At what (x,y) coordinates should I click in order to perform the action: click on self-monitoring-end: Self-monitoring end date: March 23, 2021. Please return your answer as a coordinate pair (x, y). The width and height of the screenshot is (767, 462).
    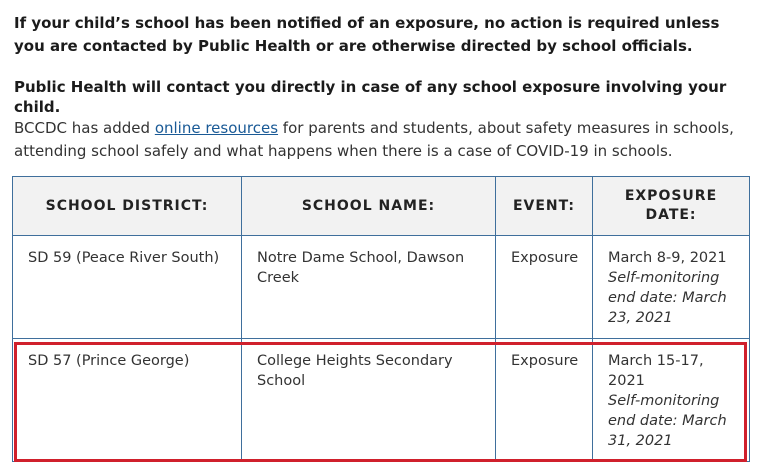
    Looking at the image, I should click on (667, 298).